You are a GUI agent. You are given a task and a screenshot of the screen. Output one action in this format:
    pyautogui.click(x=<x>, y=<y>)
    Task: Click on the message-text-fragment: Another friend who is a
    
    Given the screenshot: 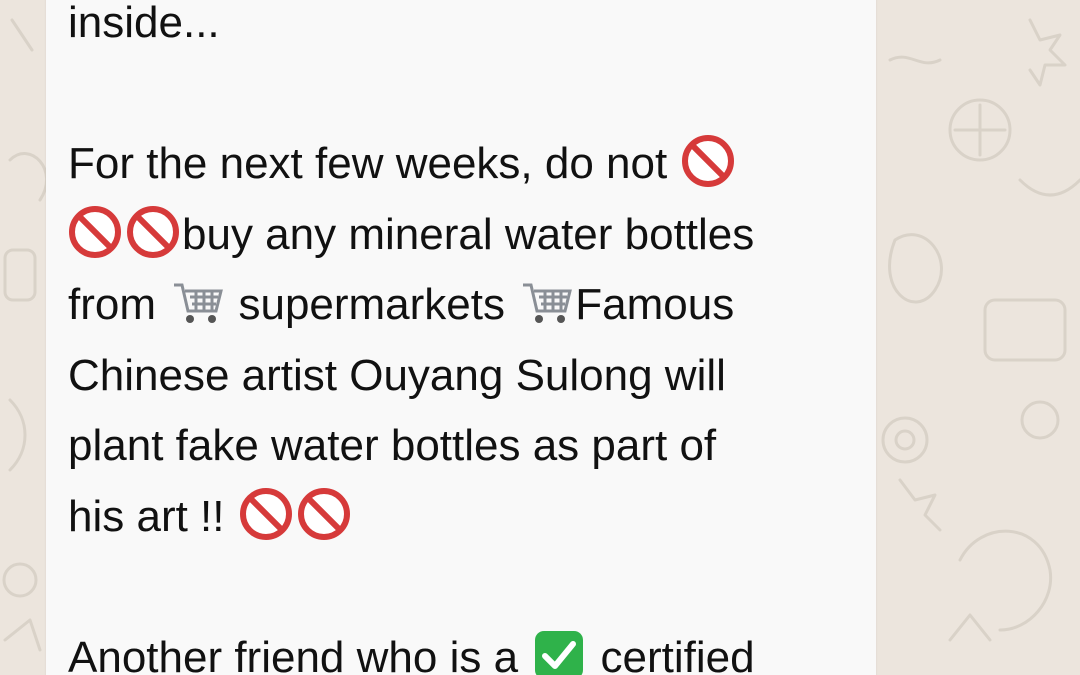 What is the action you would take?
    pyautogui.click(x=293, y=653)
    